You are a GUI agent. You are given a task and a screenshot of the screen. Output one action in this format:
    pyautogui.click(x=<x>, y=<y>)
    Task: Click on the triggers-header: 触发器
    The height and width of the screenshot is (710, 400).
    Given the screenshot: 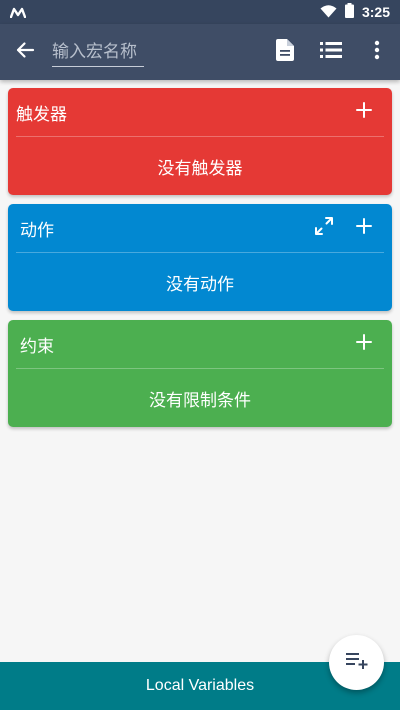 What is the action you would take?
    pyautogui.click(x=200, y=112)
    